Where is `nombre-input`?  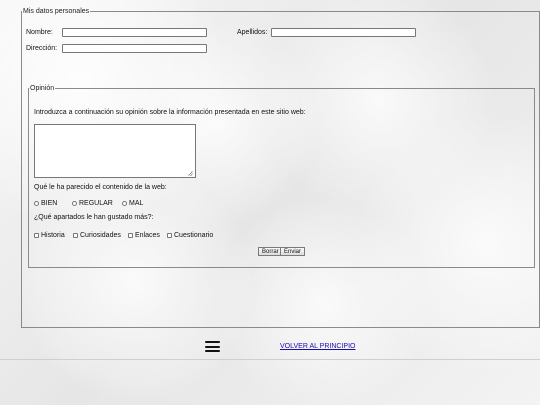
nombre-input is located at coordinates (134, 32).